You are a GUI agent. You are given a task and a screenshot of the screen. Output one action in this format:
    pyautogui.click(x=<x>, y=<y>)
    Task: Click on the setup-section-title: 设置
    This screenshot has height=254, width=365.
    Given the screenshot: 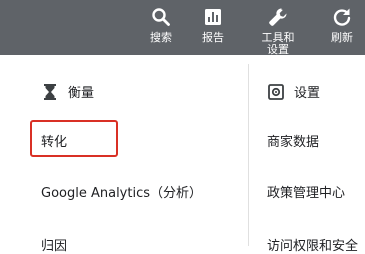 What is the action you would take?
    pyautogui.click(x=307, y=93)
    